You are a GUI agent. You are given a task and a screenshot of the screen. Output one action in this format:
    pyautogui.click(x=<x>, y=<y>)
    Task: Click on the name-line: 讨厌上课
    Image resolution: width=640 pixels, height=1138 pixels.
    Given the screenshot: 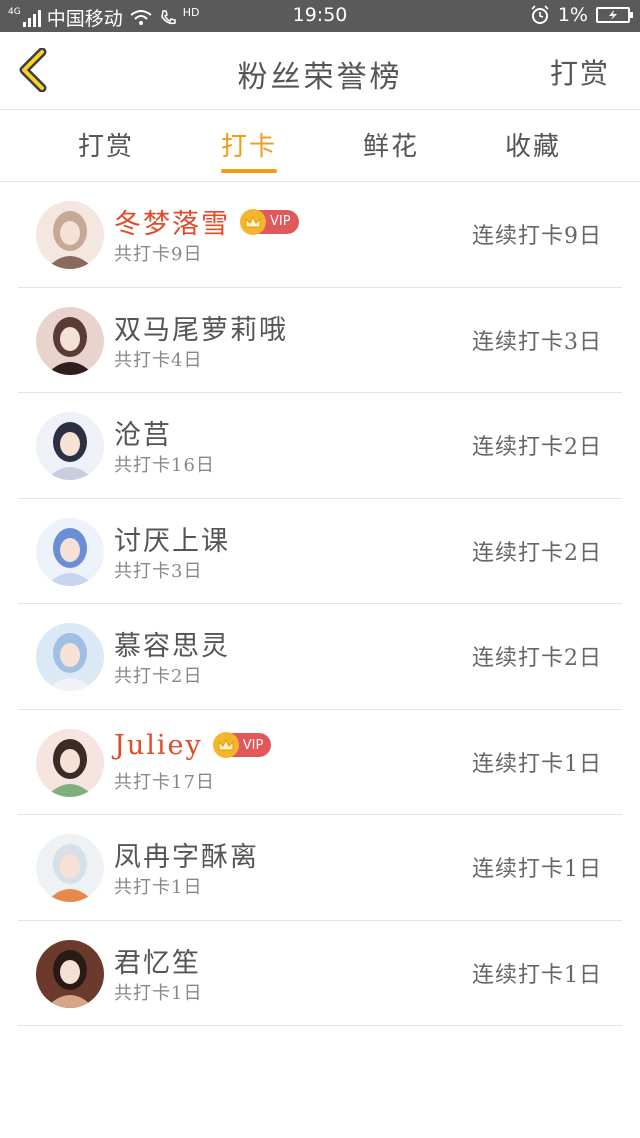 What is the action you would take?
    pyautogui.click(x=172, y=538)
    